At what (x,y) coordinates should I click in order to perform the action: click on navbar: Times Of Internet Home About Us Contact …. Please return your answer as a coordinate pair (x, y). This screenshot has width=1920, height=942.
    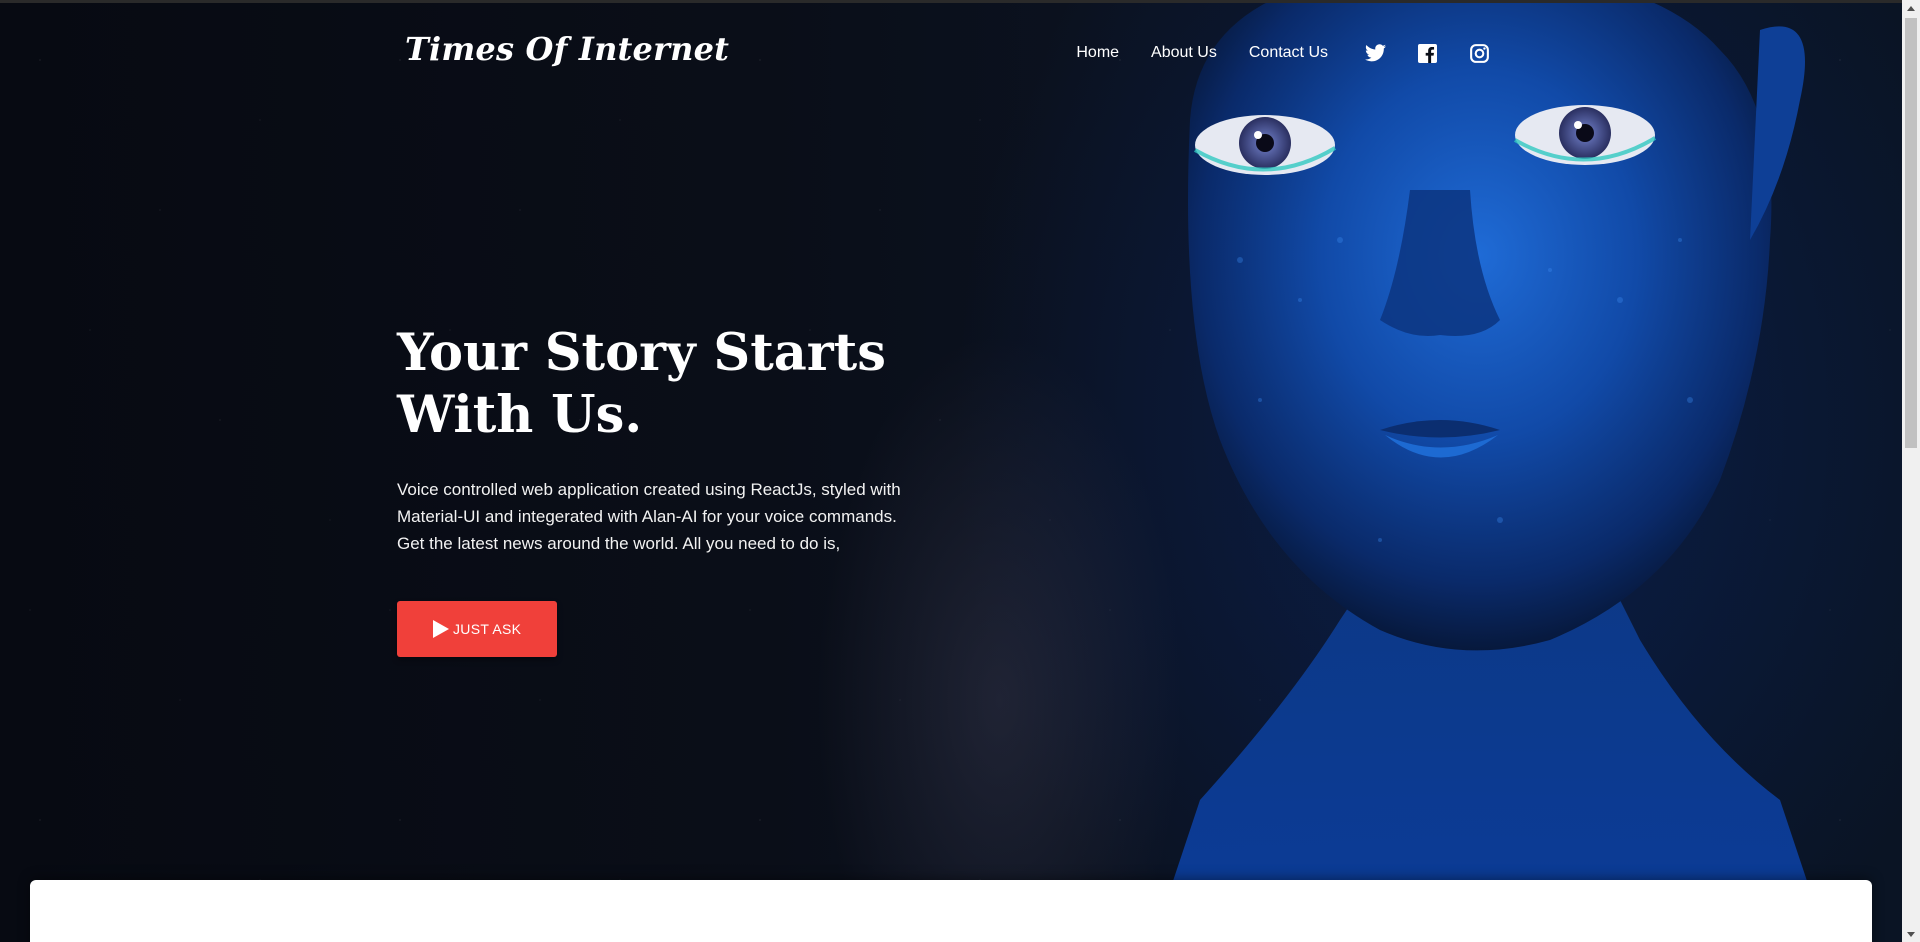
    Looking at the image, I should click on (951, 54).